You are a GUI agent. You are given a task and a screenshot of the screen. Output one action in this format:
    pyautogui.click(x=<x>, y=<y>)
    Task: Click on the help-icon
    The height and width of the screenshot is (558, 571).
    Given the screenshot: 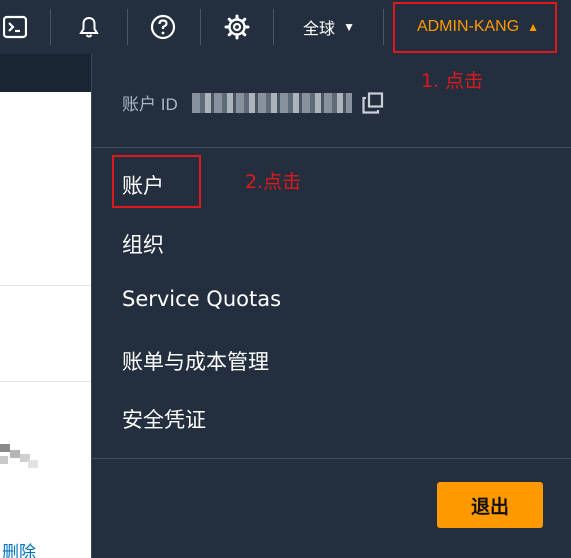 What is the action you would take?
    pyautogui.click(x=163, y=27)
    